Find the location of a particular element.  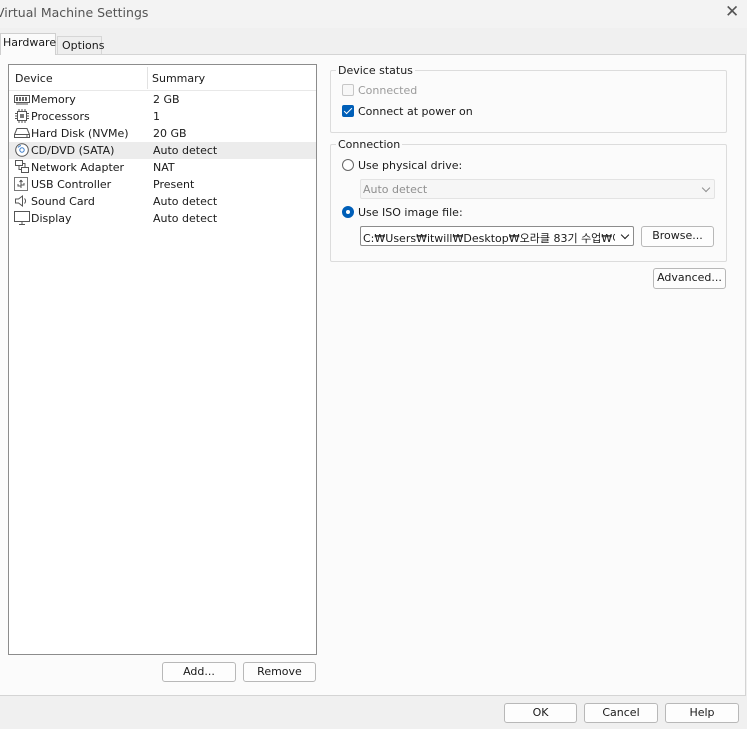

use-physical-drive-label: Use physical drive: is located at coordinates (410, 165).